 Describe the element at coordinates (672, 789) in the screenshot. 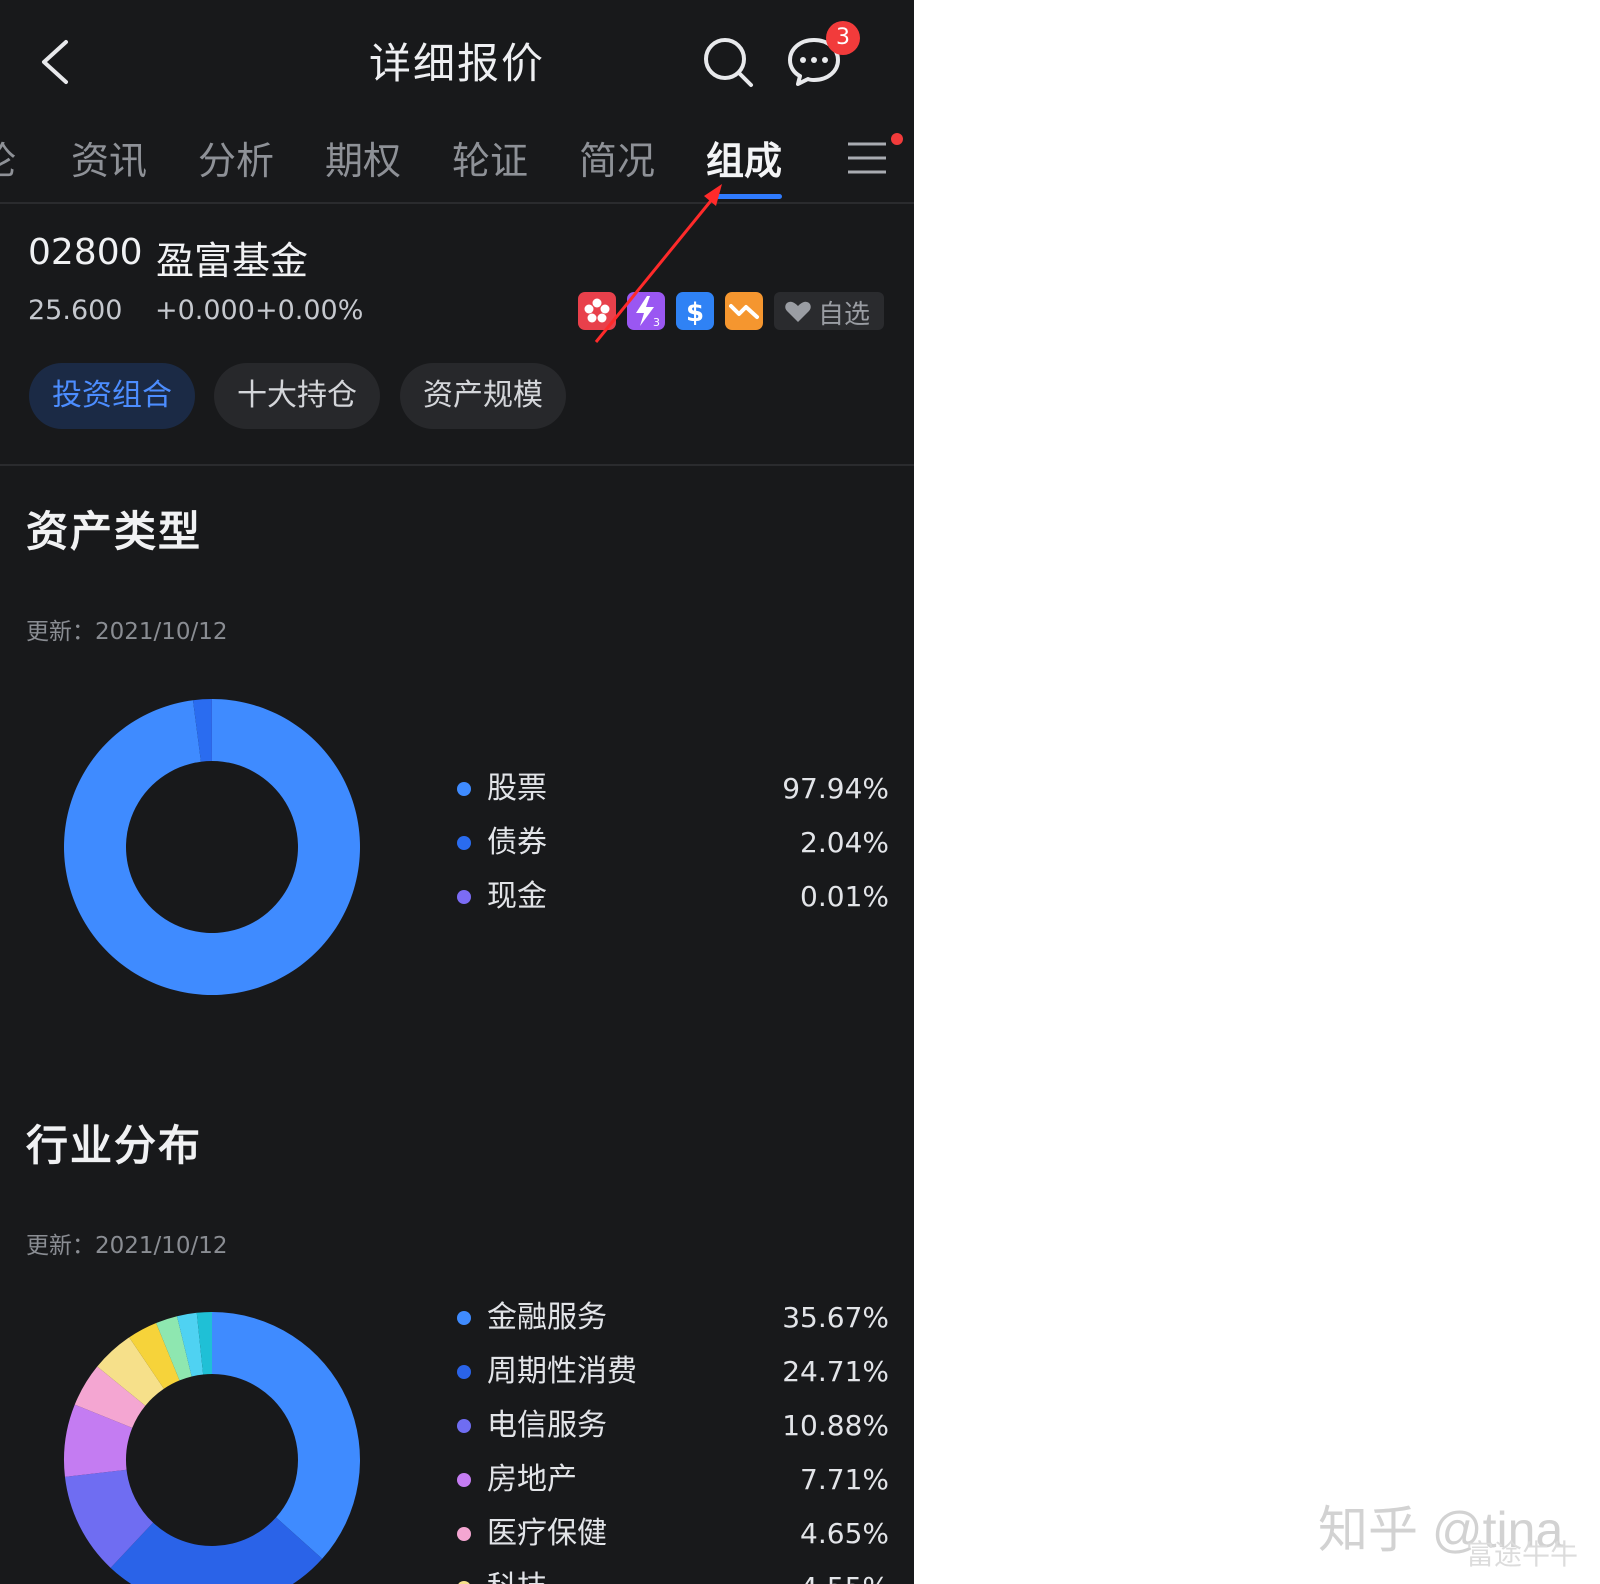

I see `legend-item: 股票 97.94%` at that location.